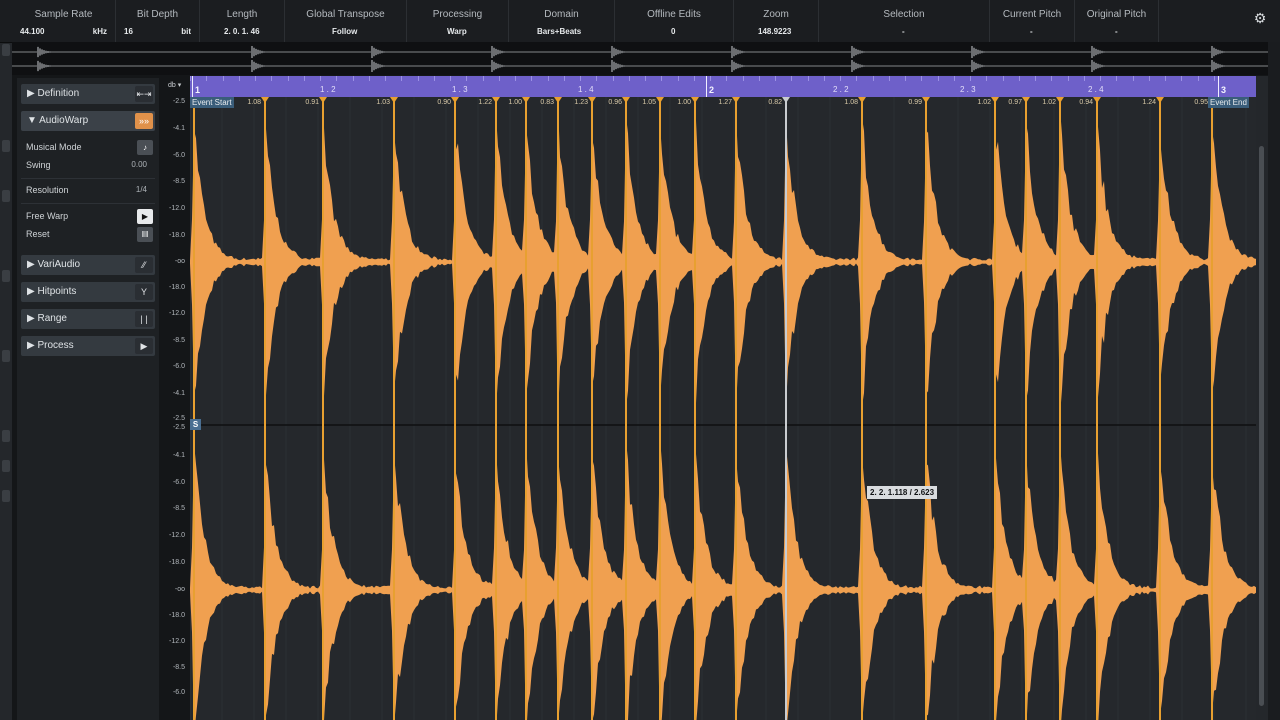 The height and width of the screenshot is (720, 1280). What do you see at coordinates (144, 346) in the screenshot?
I see `process-icon: ▶` at bounding box center [144, 346].